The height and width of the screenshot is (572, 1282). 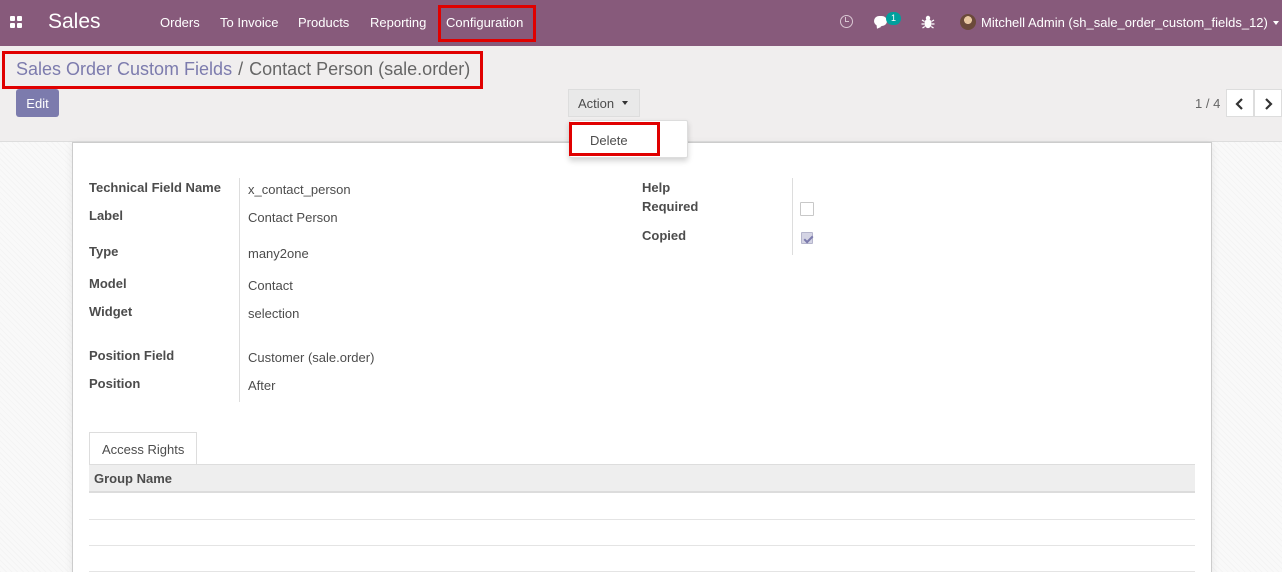 What do you see at coordinates (293, 217) in the screenshot?
I see `field-value-label: Contact Person` at bounding box center [293, 217].